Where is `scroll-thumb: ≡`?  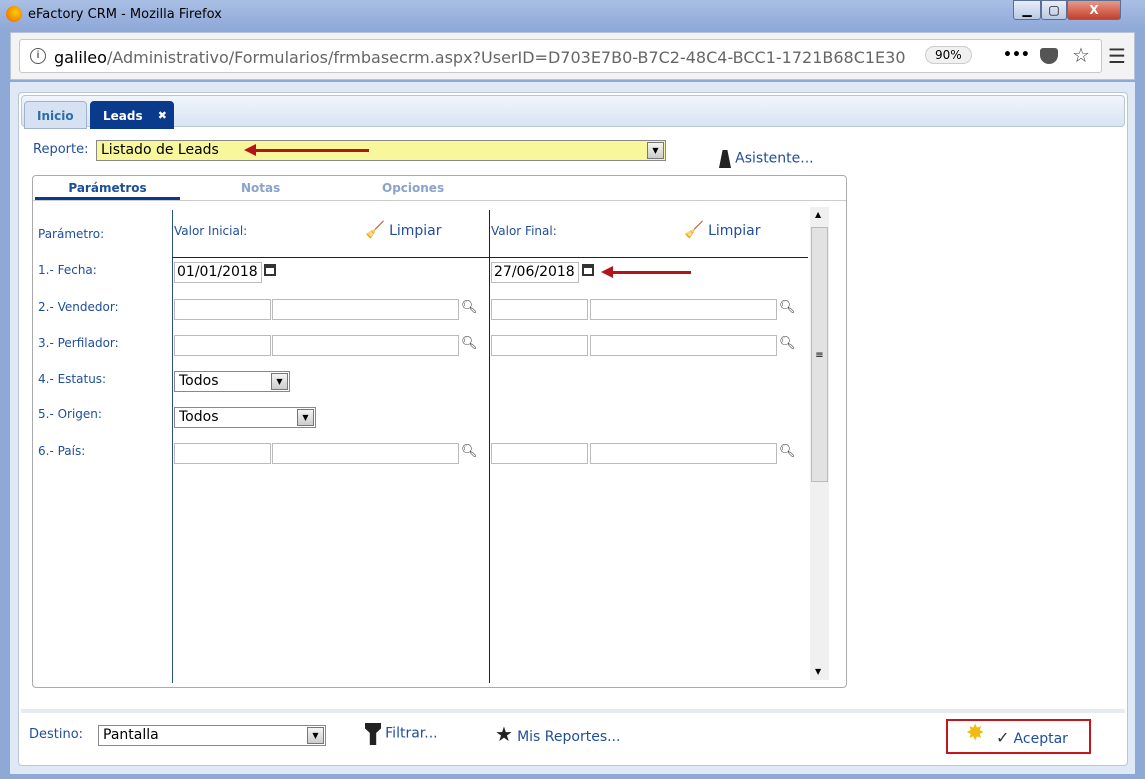 scroll-thumb: ≡ is located at coordinates (819, 354).